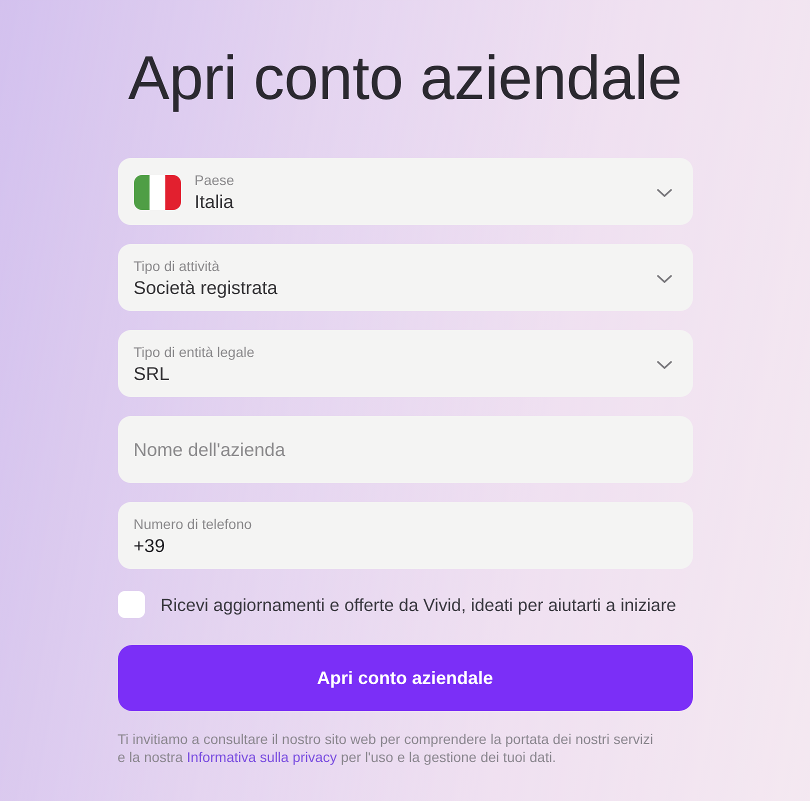  What do you see at coordinates (405, 191) in the screenshot?
I see `country-select: Paese Italia` at bounding box center [405, 191].